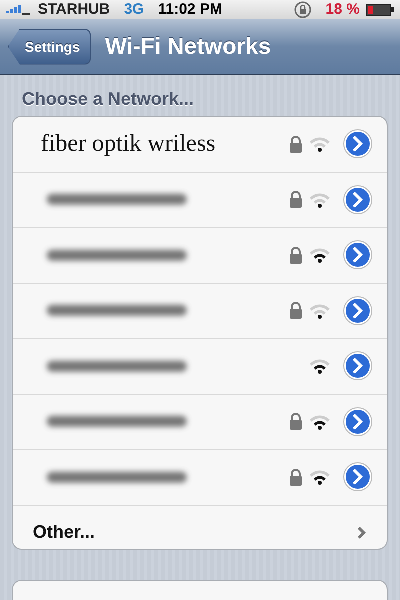 The height and width of the screenshot is (600, 400). I want to click on network-type: 3G, so click(134, 9).